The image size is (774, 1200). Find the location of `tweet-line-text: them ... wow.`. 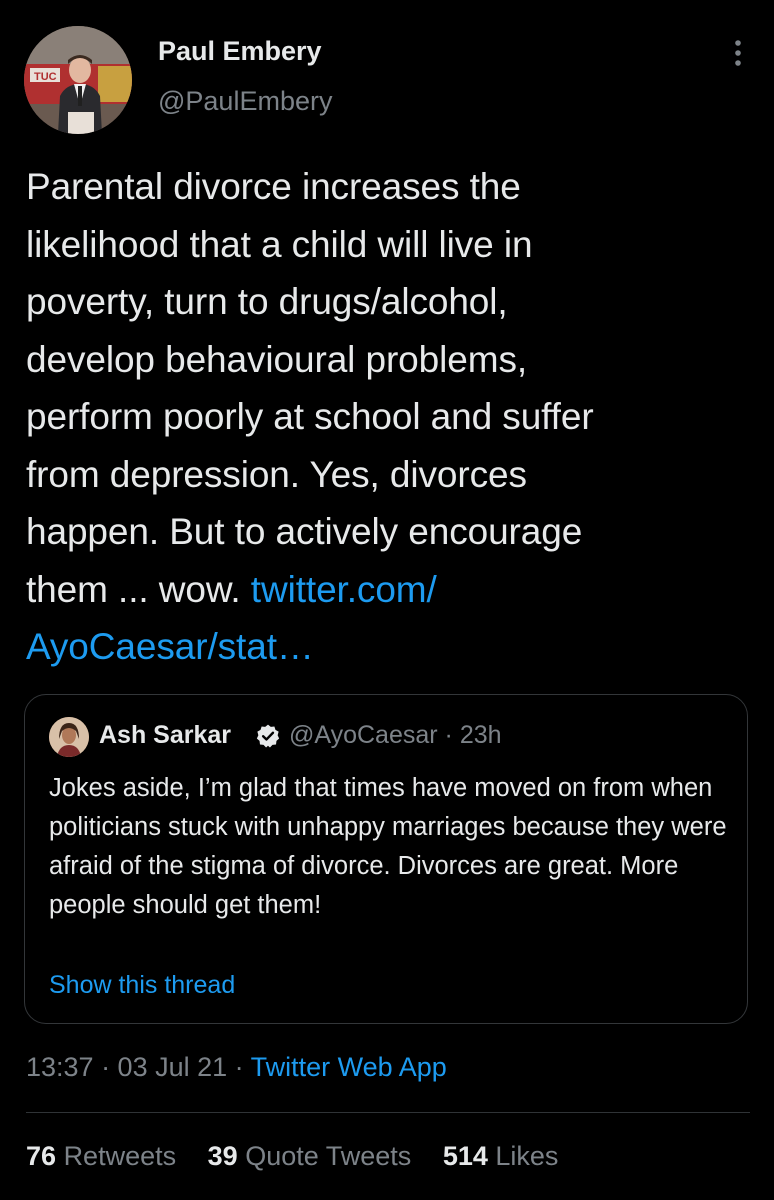

tweet-line-text: them ... wow. is located at coordinates (138, 589).